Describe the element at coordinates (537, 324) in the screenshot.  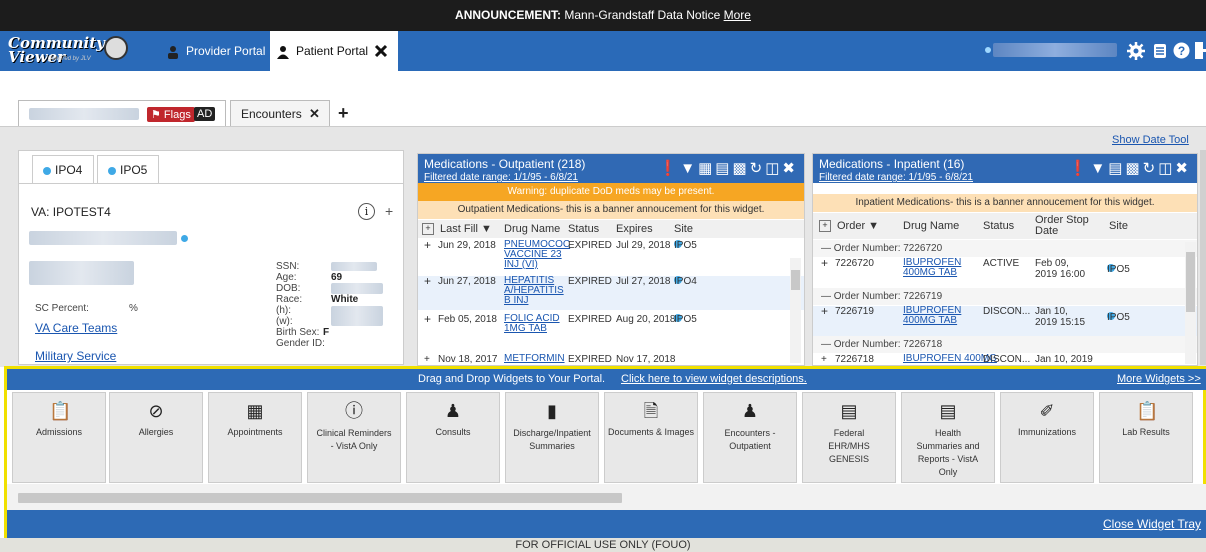
I see `drug-name-link: FOLIC ACID 1MG TAB` at that location.